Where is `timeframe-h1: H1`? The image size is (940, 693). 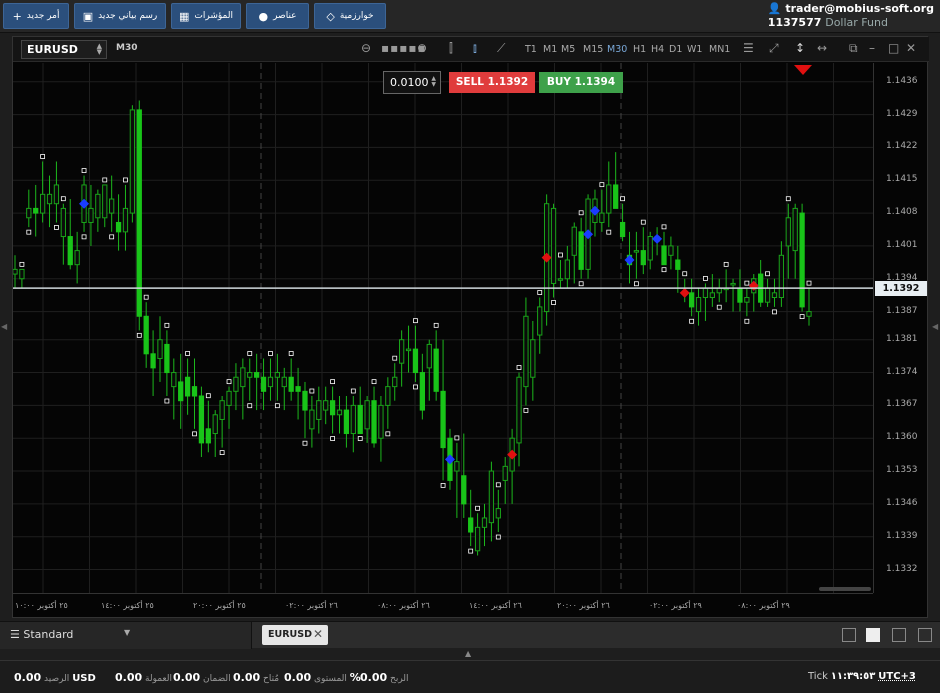
timeframe-h1: H1 is located at coordinates (639, 49).